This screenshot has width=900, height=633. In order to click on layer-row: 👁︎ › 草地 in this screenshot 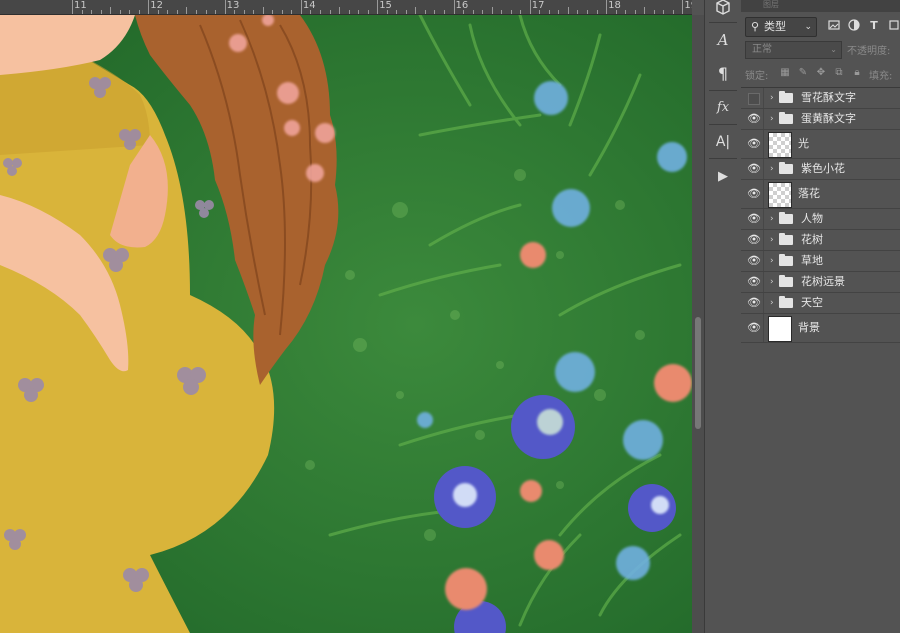, I will do `click(820, 261)`.